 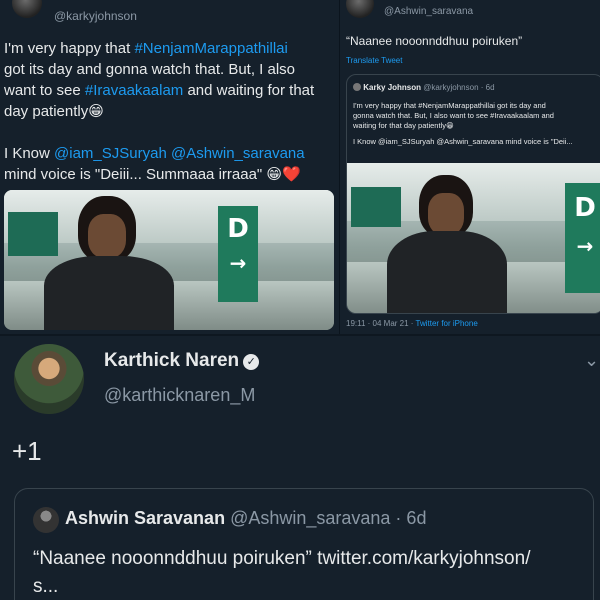 What do you see at coordinates (591, 360) in the screenshot?
I see `chevron-down-icon: ⌄` at bounding box center [591, 360].